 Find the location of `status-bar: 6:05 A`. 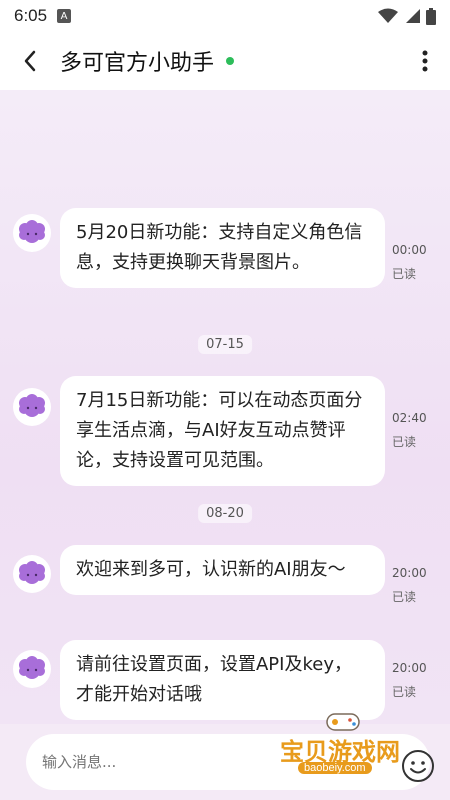

status-bar: 6:05 A is located at coordinates (225, 16).